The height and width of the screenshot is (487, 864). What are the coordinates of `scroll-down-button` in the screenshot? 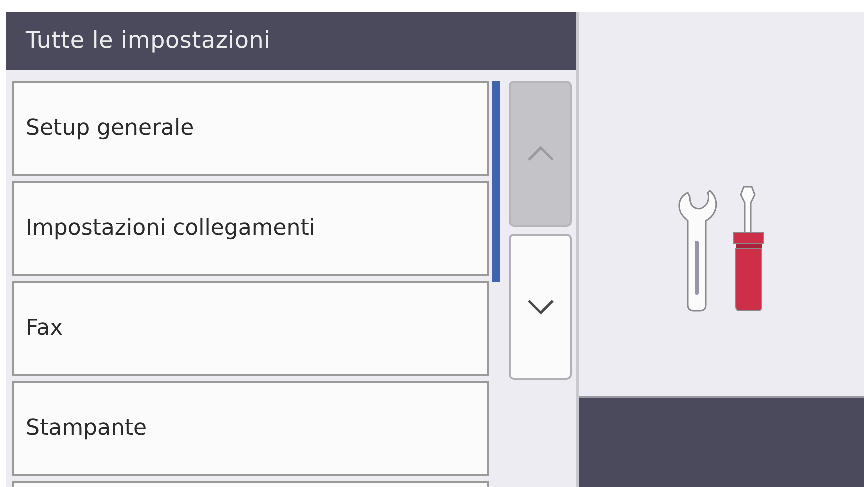 It's located at (540, 307).